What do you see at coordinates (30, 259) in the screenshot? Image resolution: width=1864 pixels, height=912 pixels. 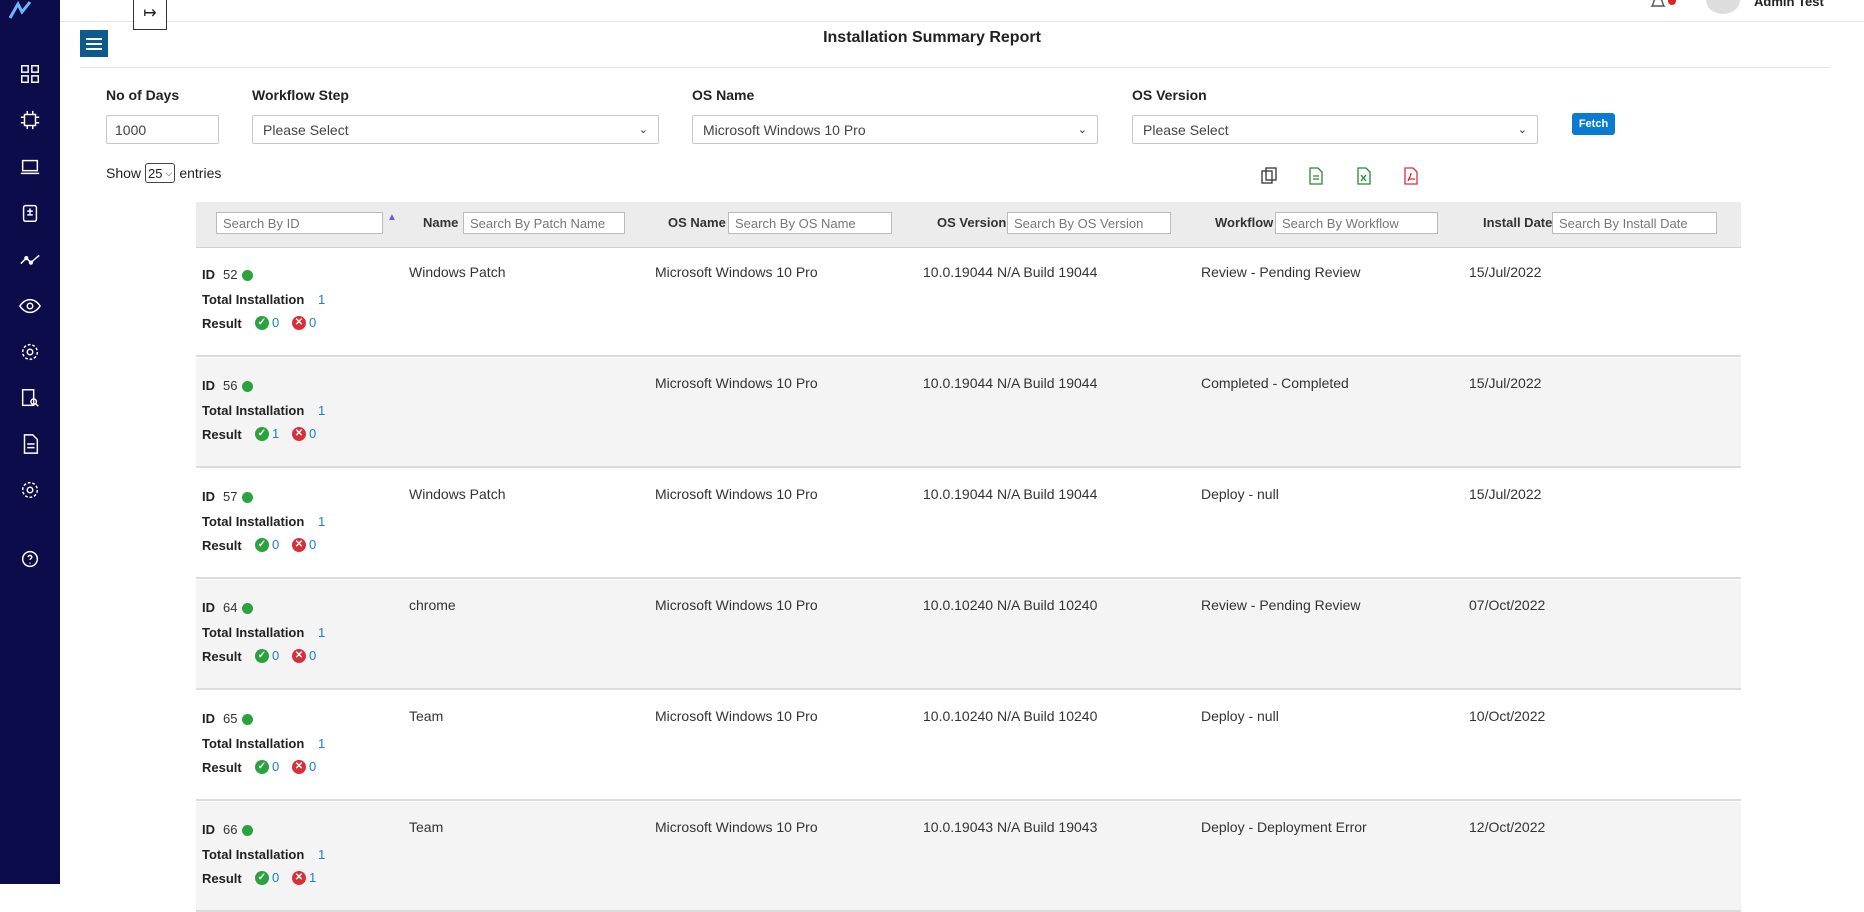 I see `analytics-icon` at bounding box center [30, 259].